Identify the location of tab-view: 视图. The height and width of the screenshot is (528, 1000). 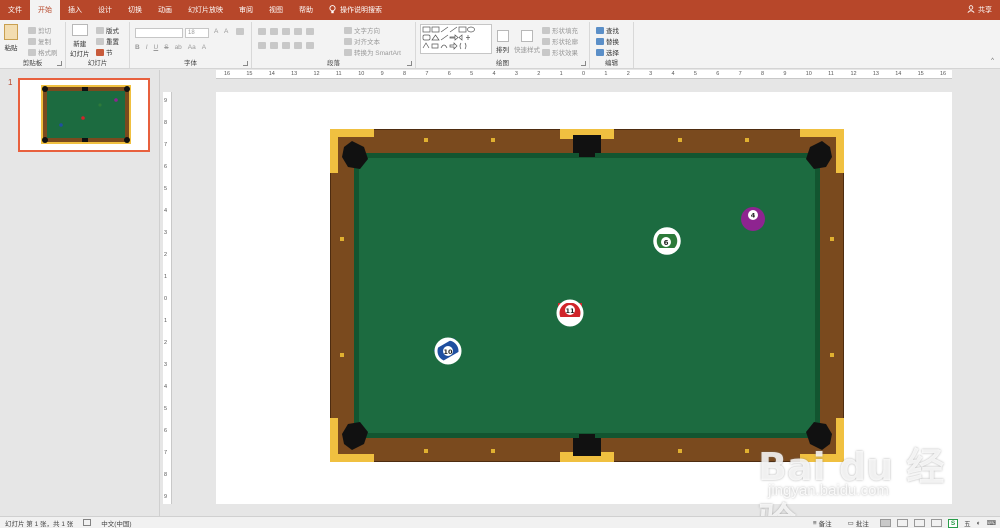
(276, 10).